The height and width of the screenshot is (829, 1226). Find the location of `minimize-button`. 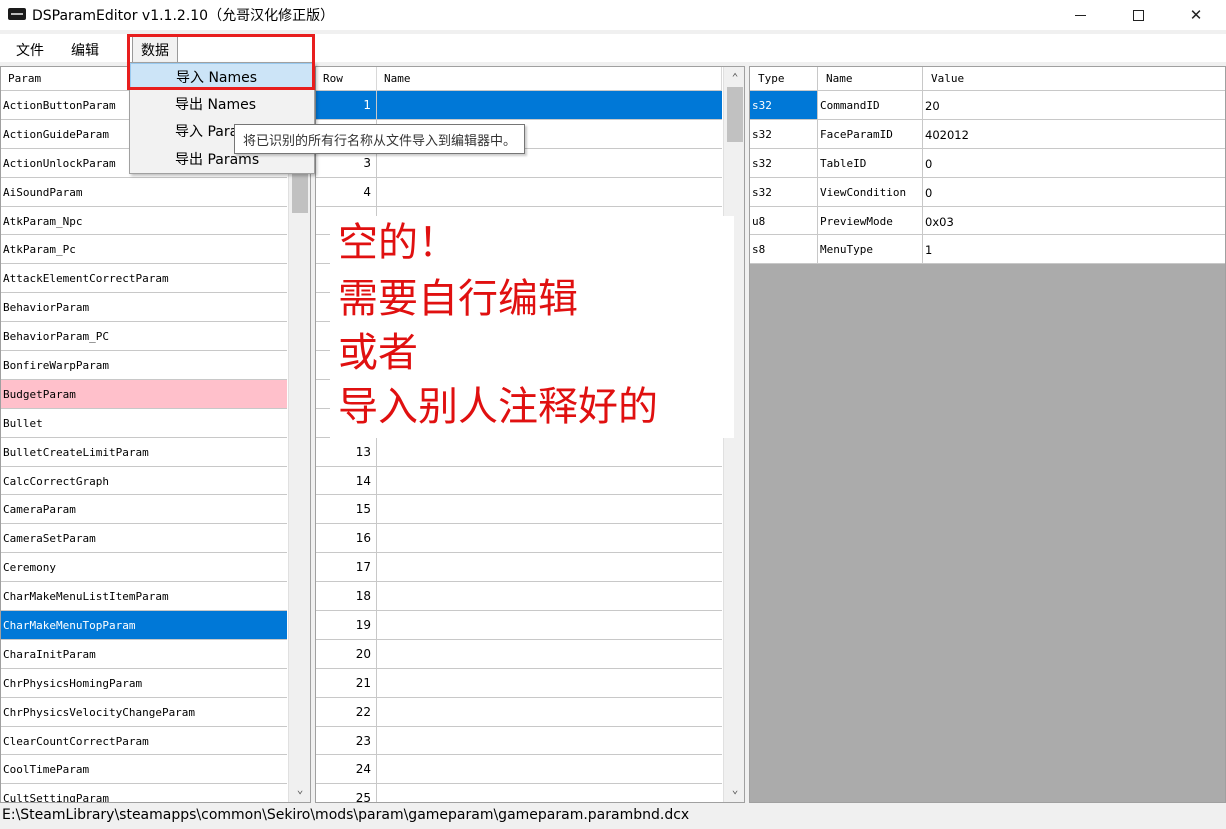

minimize-button is located at coordinates (1080, 15).